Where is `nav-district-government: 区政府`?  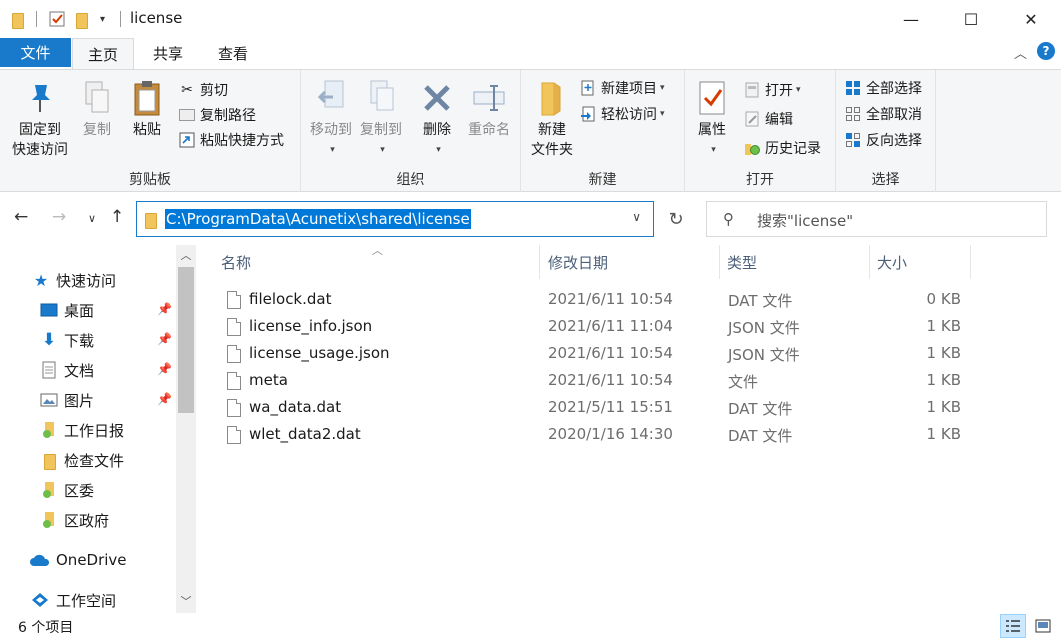
nav-district-government: 区政府 is located at coordinates (108, 520).